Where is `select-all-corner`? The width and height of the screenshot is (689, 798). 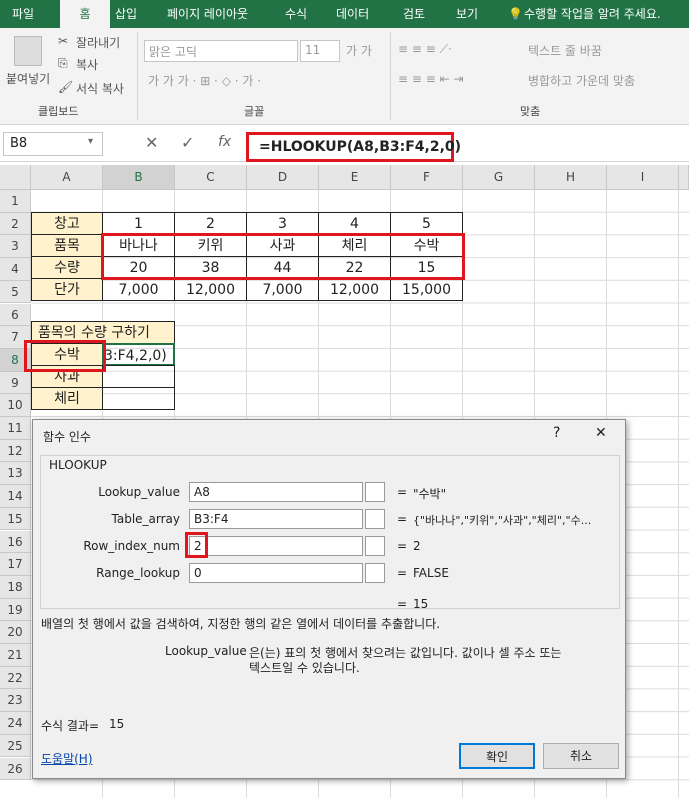
select-all-corner is located at coordinates (15, 177).